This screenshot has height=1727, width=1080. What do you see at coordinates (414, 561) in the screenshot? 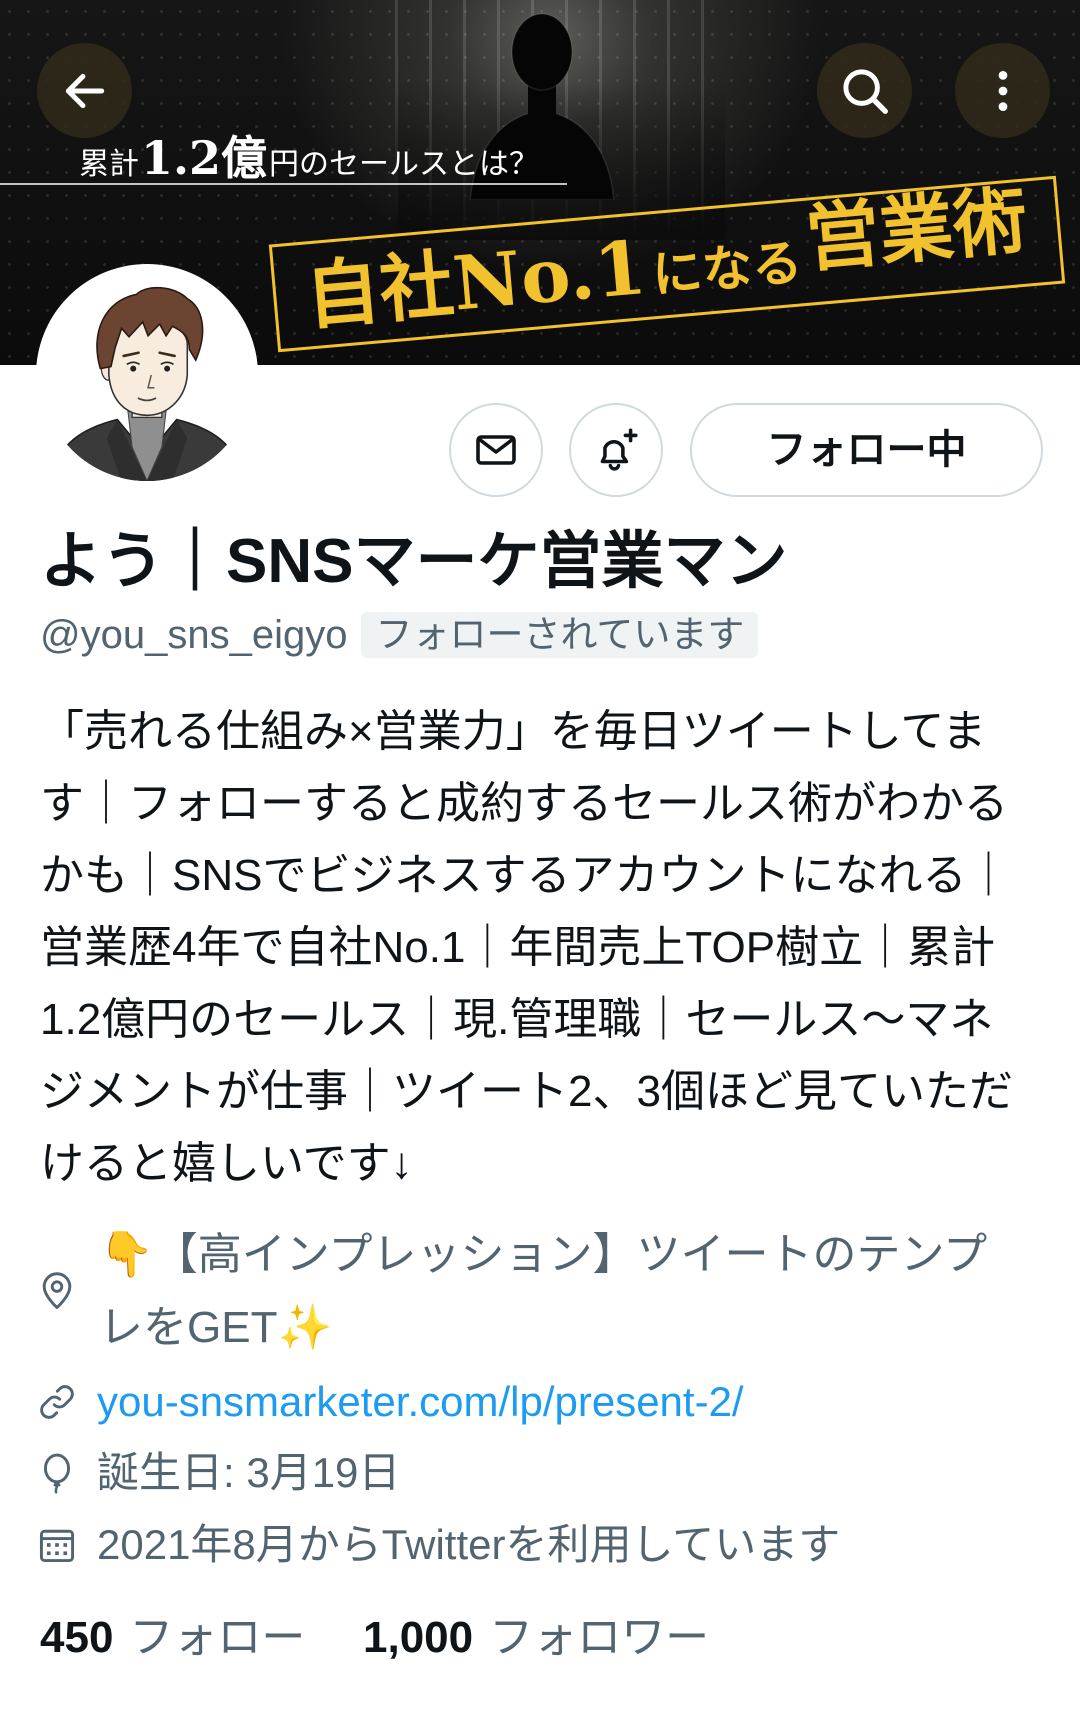
I see `display-name: よう｜SNSマーケ営業マン` at bounding box center [414, 561].